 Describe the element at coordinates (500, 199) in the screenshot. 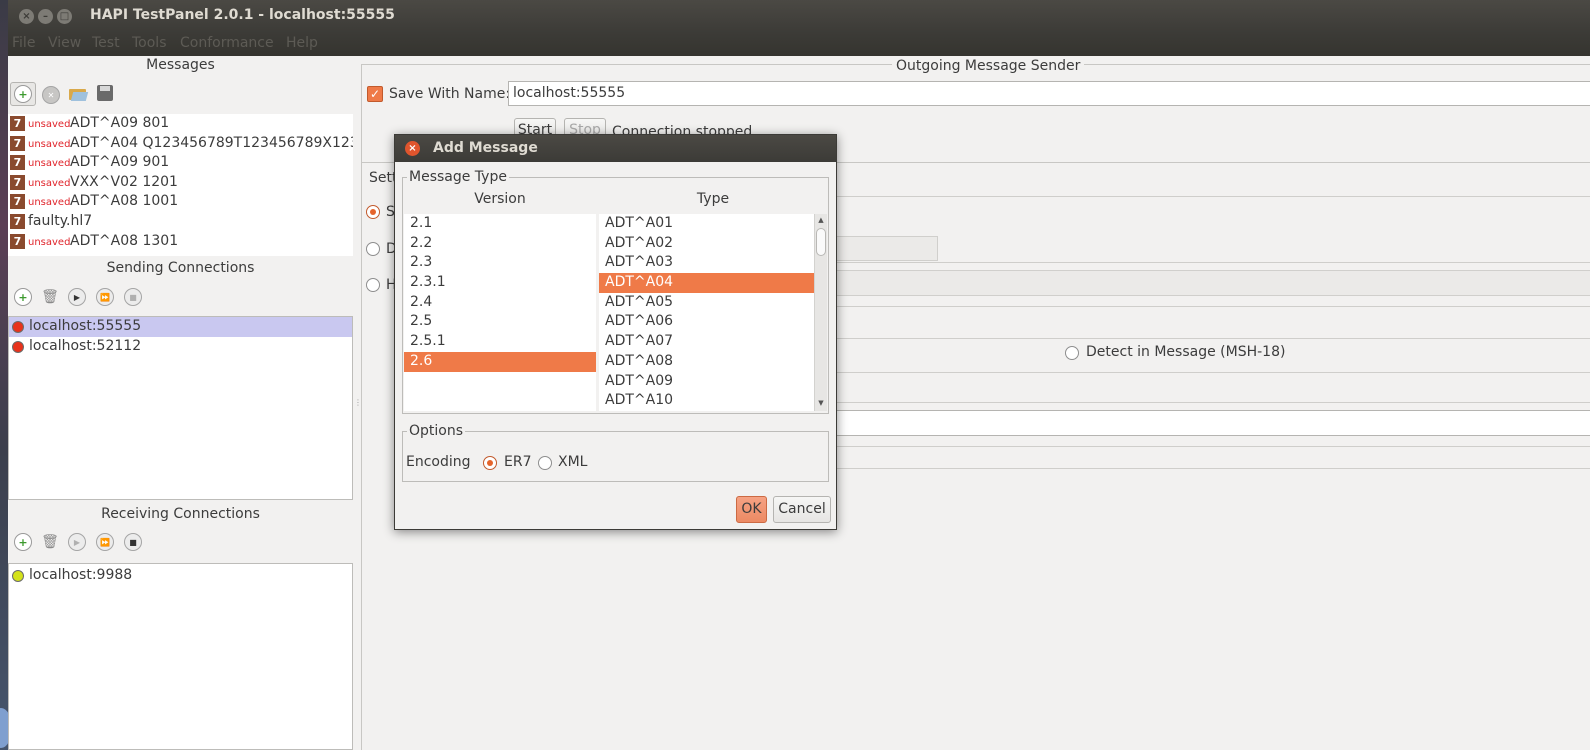

I see `version-column-header: Version` at that location.